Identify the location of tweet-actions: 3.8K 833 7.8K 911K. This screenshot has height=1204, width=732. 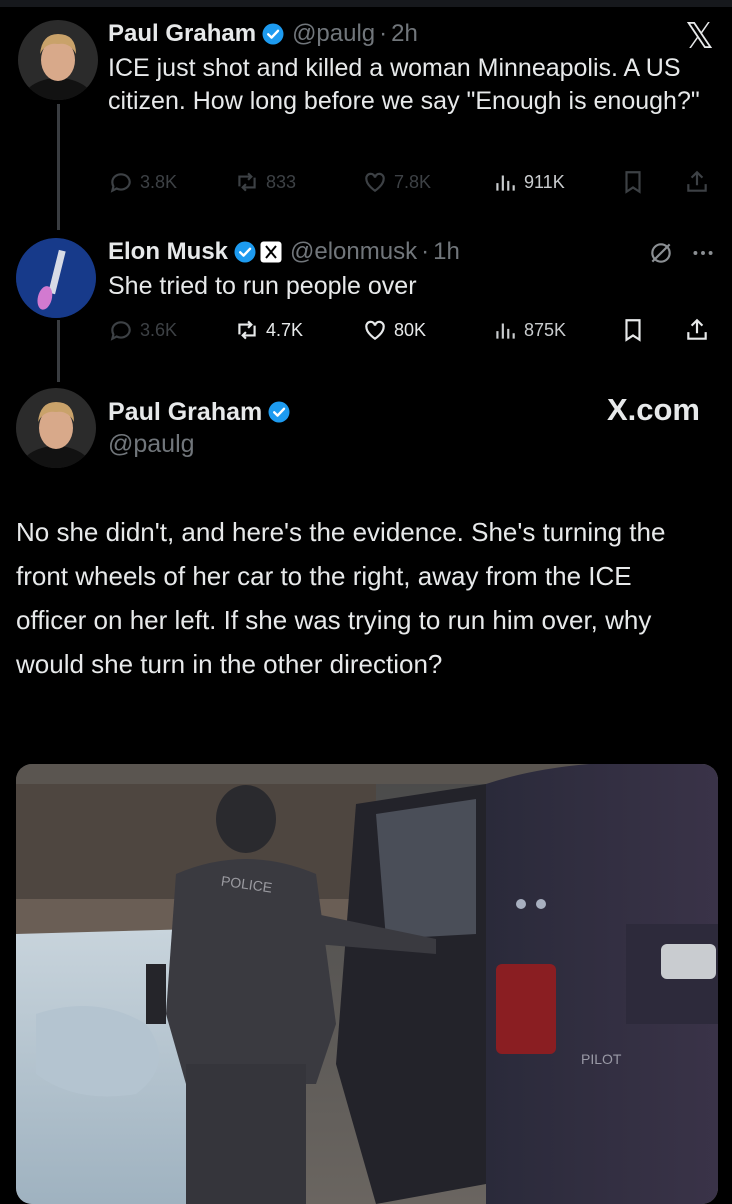
(410, 182).